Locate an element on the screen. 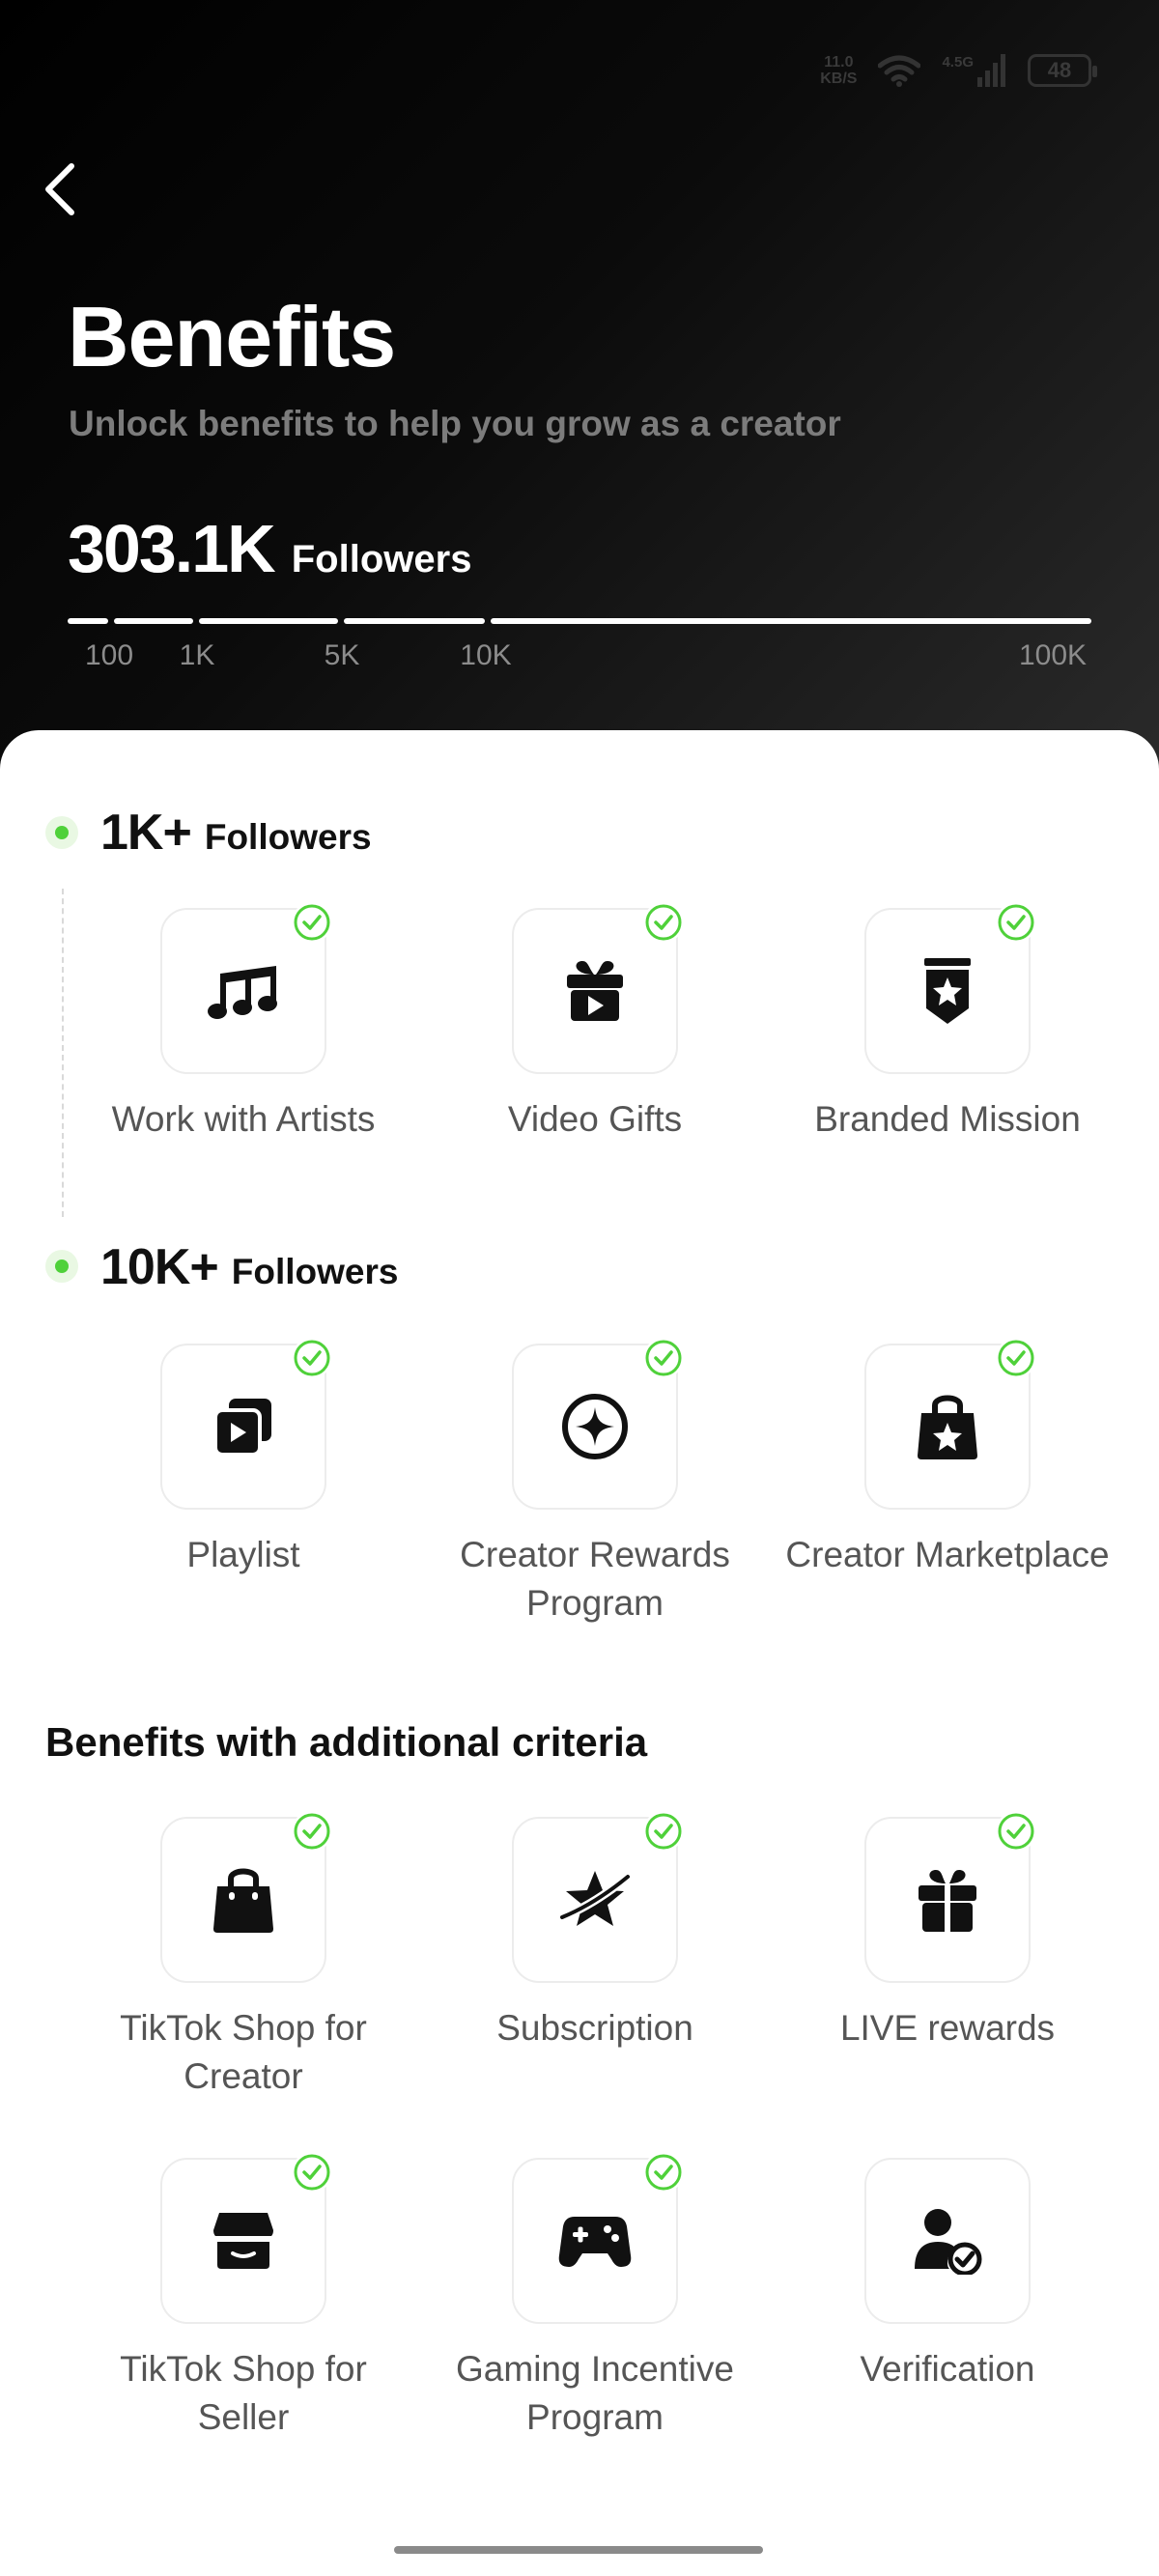 The height and width of the screenshot is (2576, 1159). follower-count-value: 303.1K is located at coordinates (172, 548).